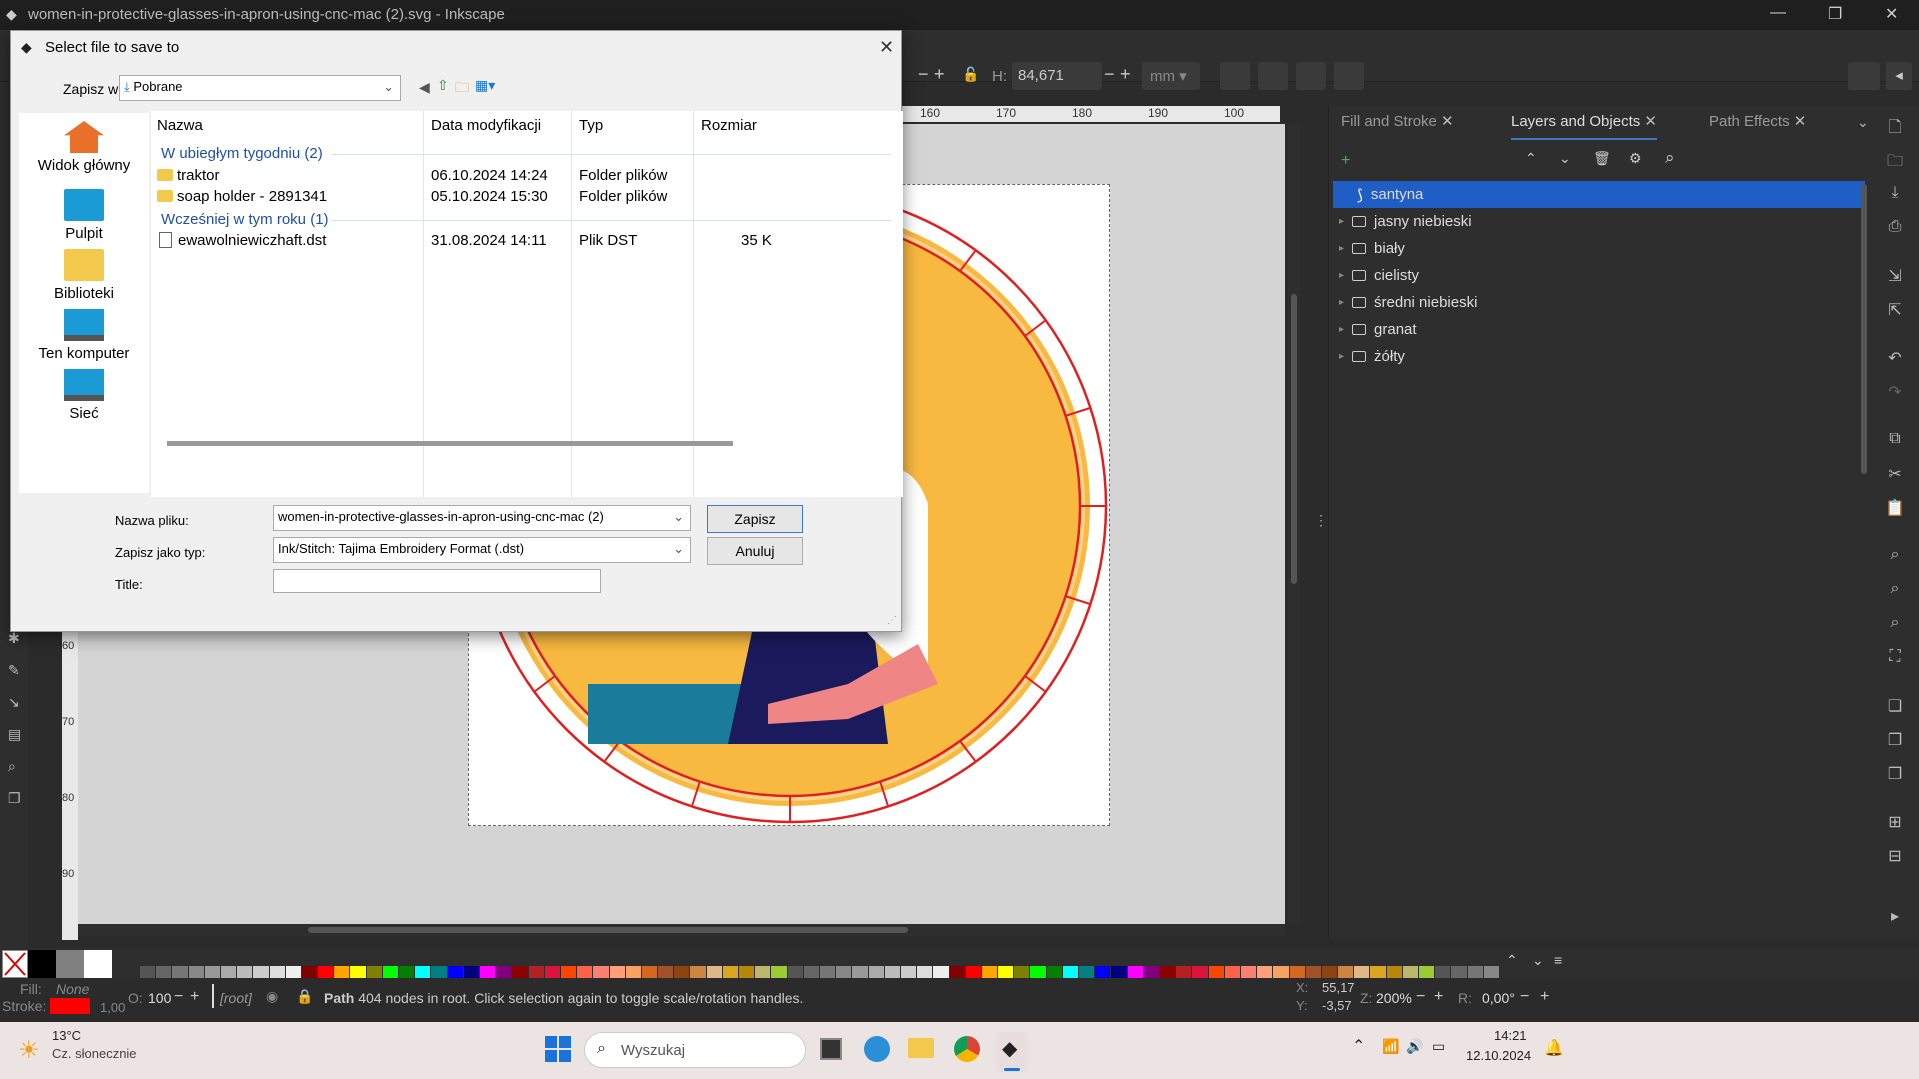 This screenshot has width=1919, height=1079. Describe the element at coordinates (608, 930) in the screenshot. I see `horizontal-scroll-thumb` at that location.